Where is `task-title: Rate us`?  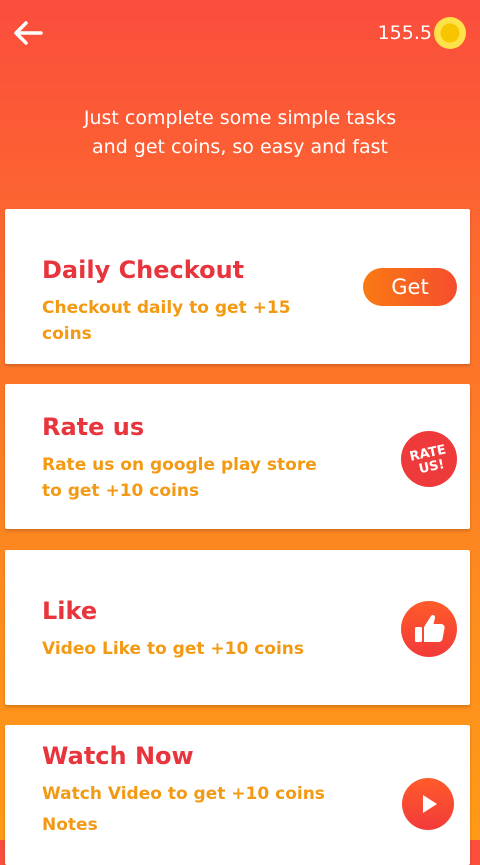
task-title: Rate us is located at coordinates (93, 427).